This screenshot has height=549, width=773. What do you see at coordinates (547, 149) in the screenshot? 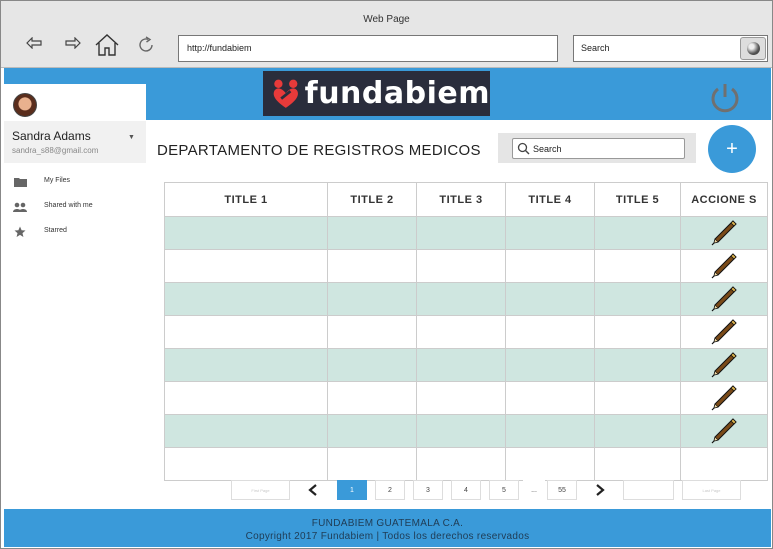
I see `search-placeholder: Search` at bounding box center [547, 149].